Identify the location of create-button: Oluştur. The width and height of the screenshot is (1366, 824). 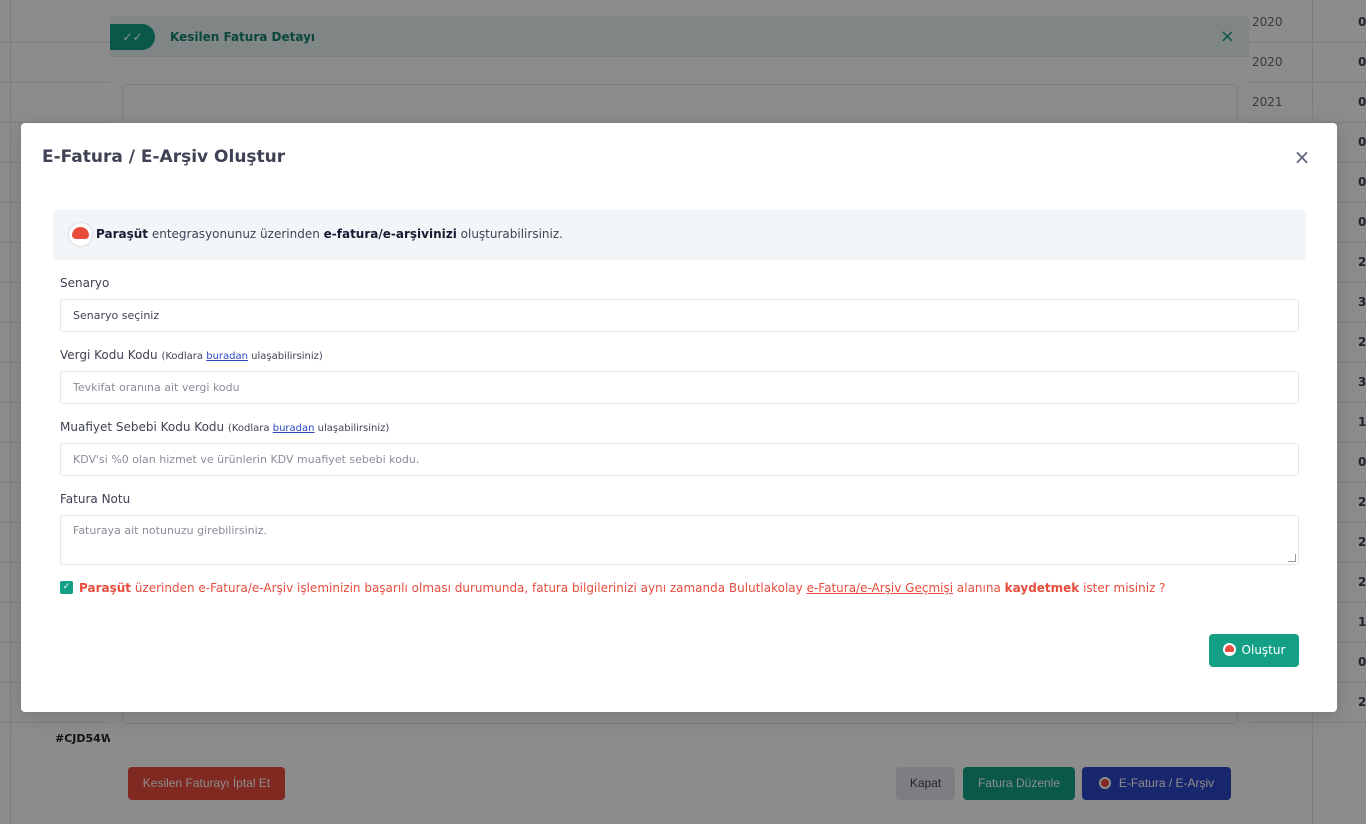
(1254, 650).